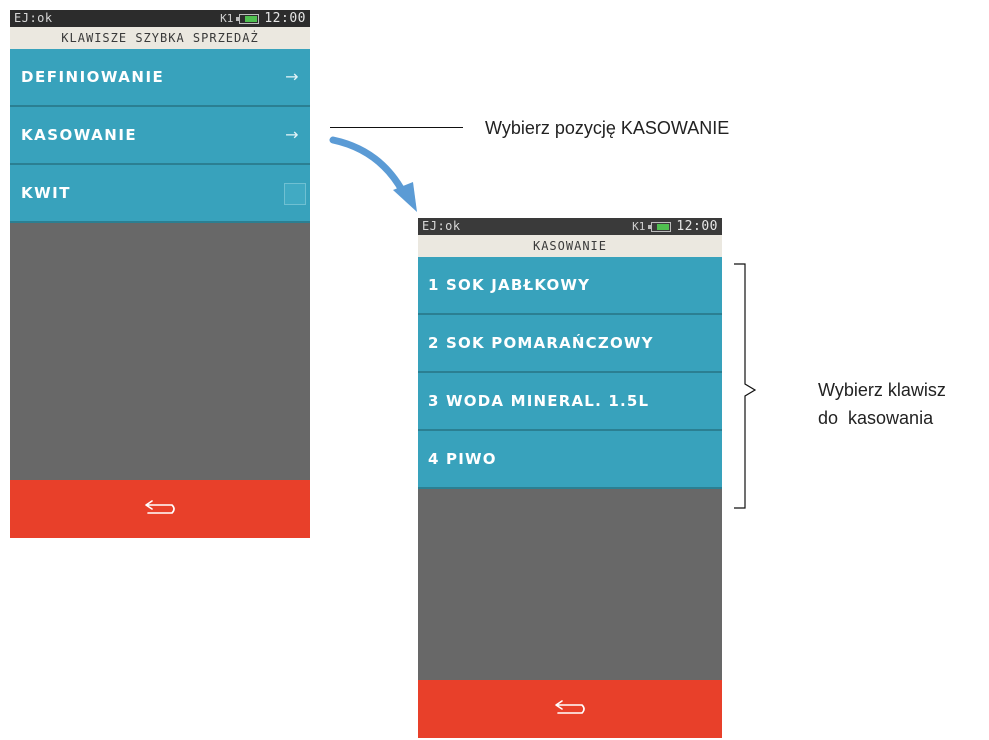  I want to click on menu-item-label: KASOWANIE, so click(79, 135).